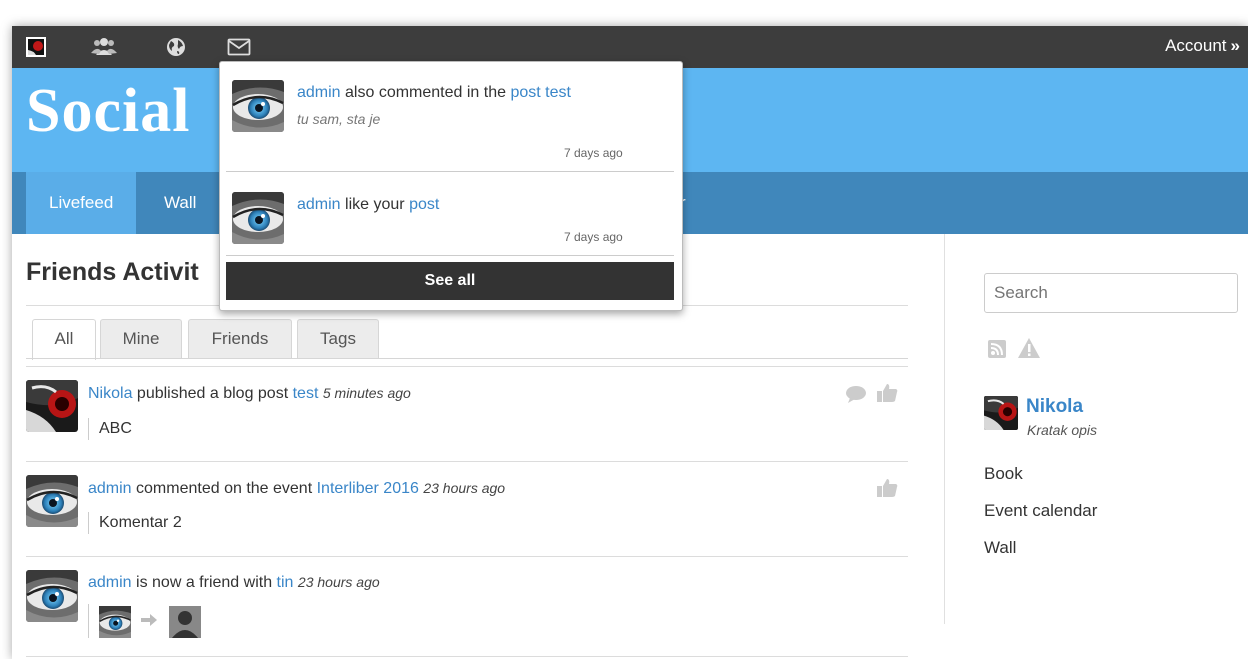 This screenshot has height=659, width=1248. Describe the element at coordinates (1003, 474) in the screenshot. I see `sidebar-link-book: Book` at that location.